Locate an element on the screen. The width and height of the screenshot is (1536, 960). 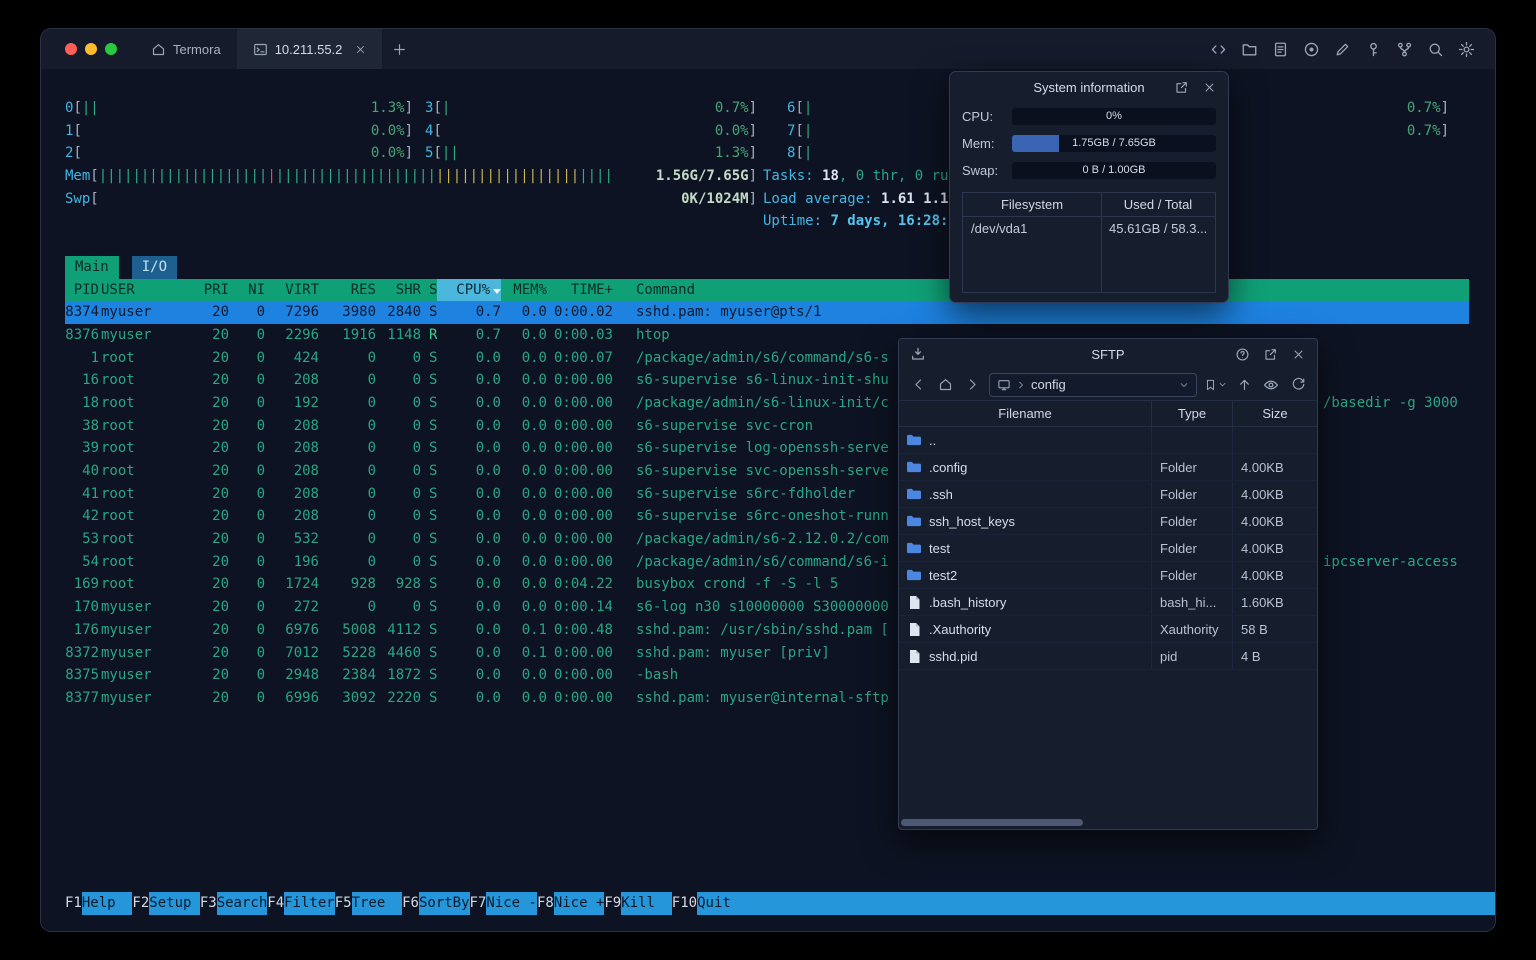
fkey-f1: F1 Help is located at coordinates (99, 903).